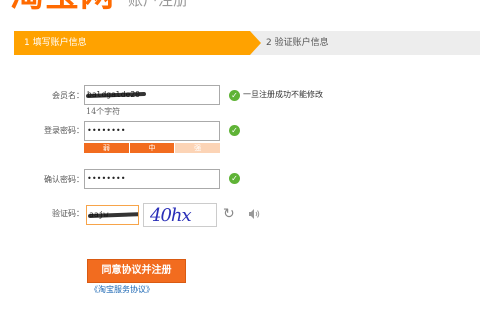  Describe the element at coordinates (68, 95) in the screenshot. I see `member-name-label: 会员名：` at that location.